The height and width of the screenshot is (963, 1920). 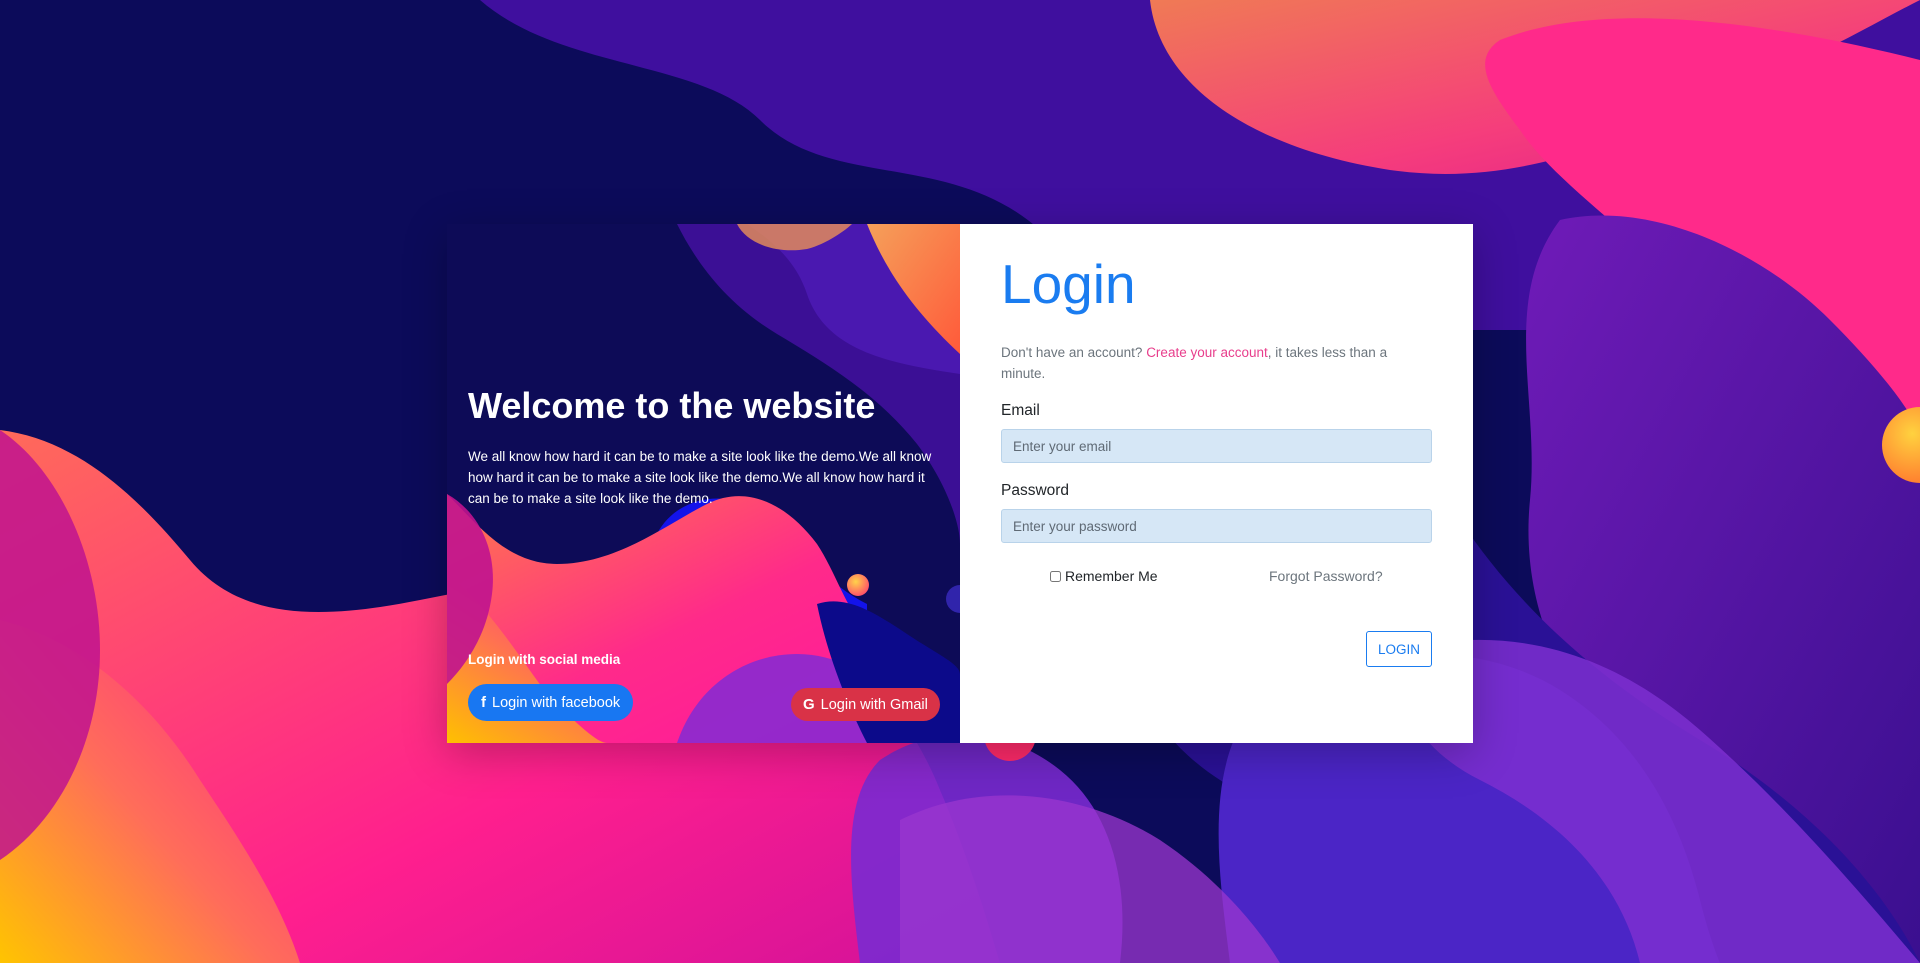 What do you see at coordinates (1216, 526) in the screenshot?
I see `password-field` at bounding box center [1216, 526].